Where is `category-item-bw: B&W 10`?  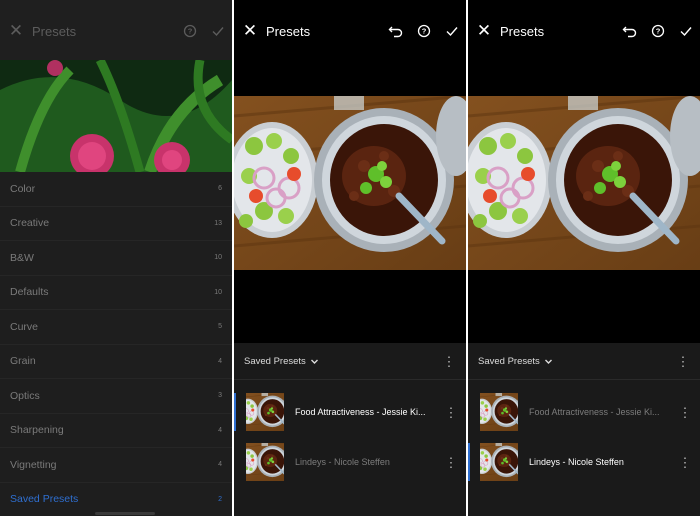 category-item-bw: B&W 10 is located at coordinates (116, 258).